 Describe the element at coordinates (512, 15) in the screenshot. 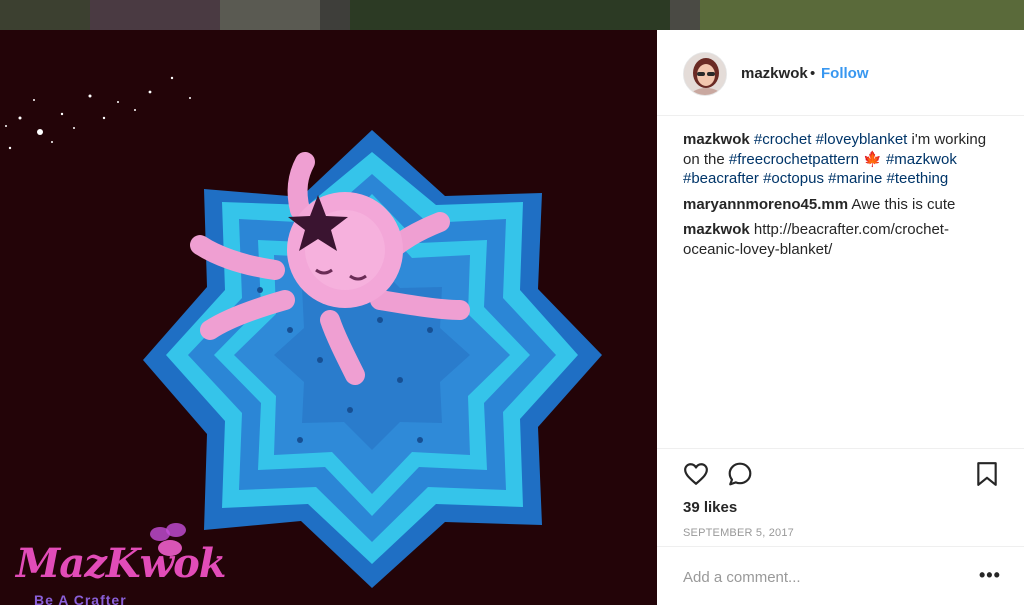

I see `background-strip` at that location.